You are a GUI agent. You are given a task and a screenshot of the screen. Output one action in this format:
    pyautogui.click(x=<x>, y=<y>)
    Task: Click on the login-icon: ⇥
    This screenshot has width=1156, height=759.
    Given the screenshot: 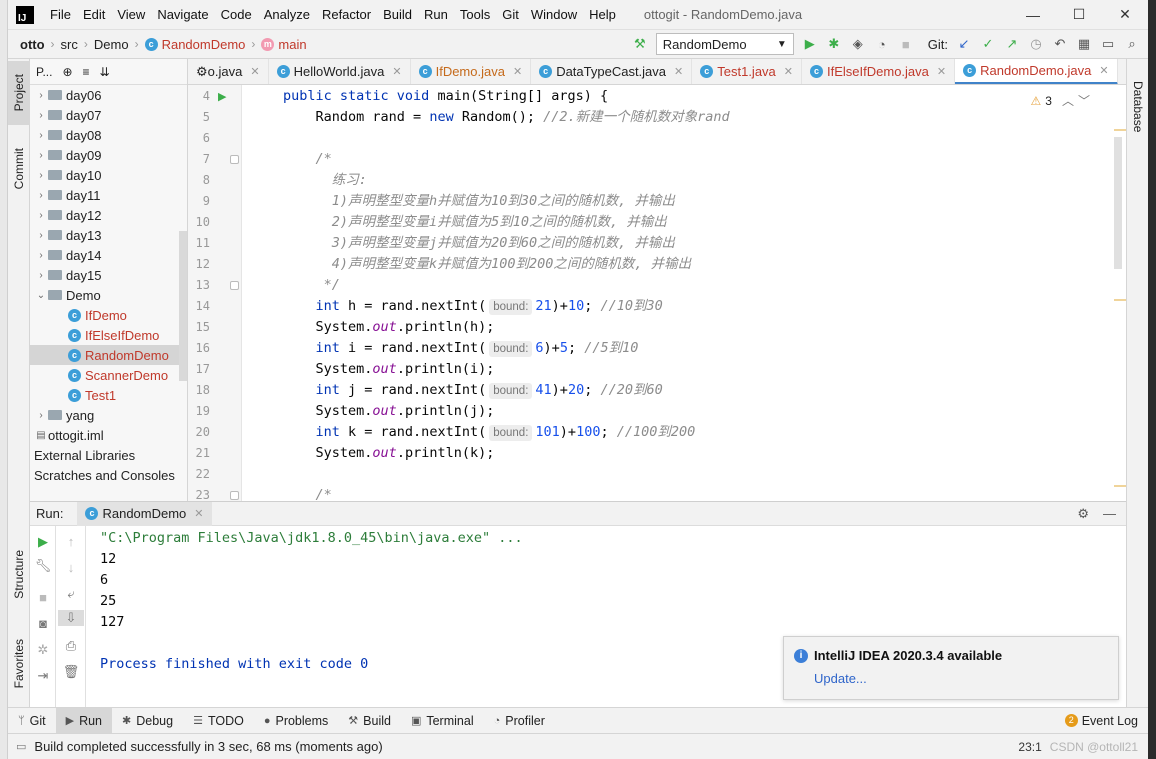 What is the action you would take?
    pyautogui.click(x=43, y=676)
    